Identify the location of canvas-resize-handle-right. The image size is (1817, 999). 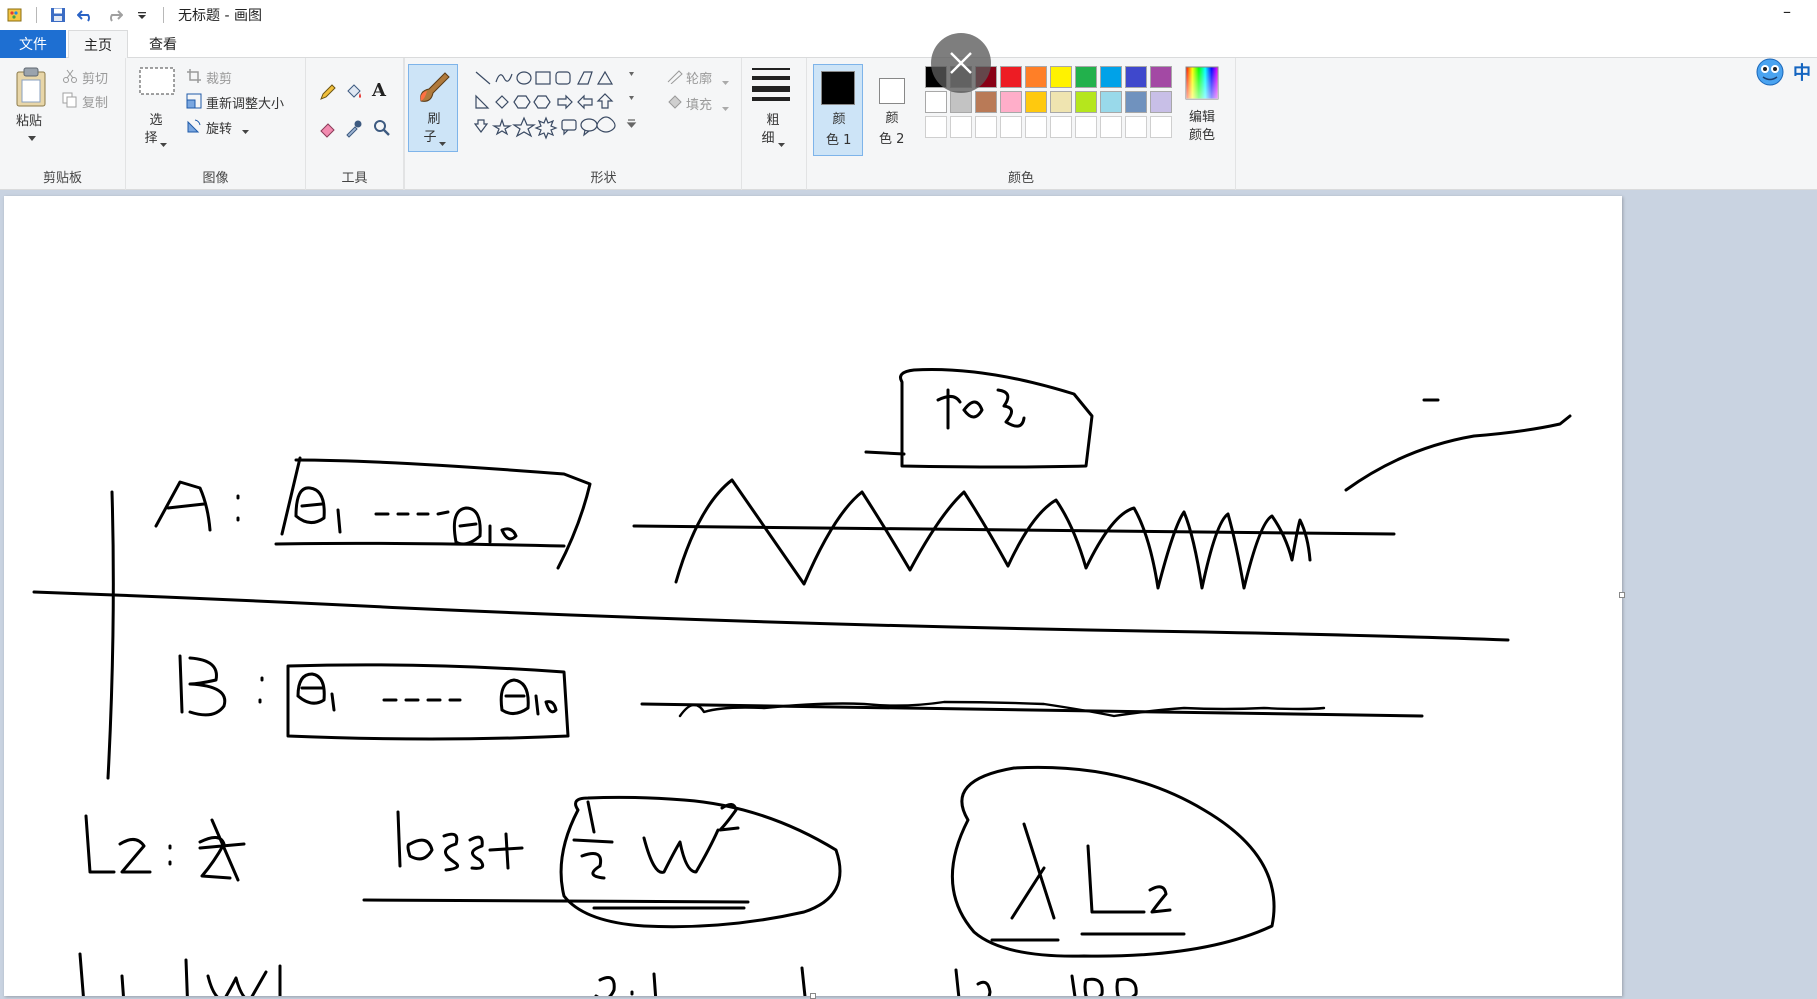
(1622, 595).